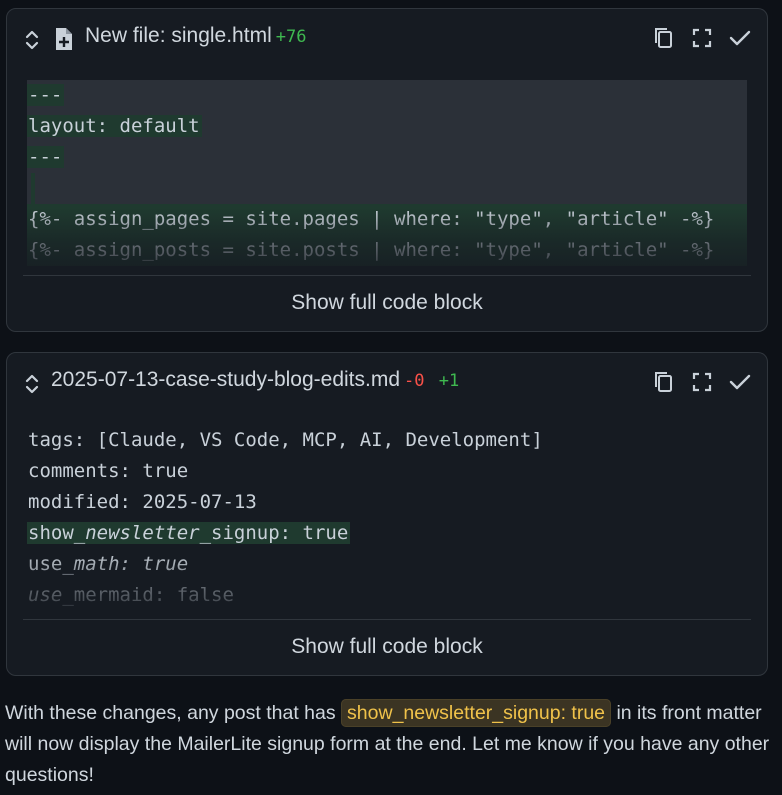  What do you see at coordinates (387, 39) in the screenshot?
I see `card-header: New file: single.html +76` at bounding box center [387, 39].